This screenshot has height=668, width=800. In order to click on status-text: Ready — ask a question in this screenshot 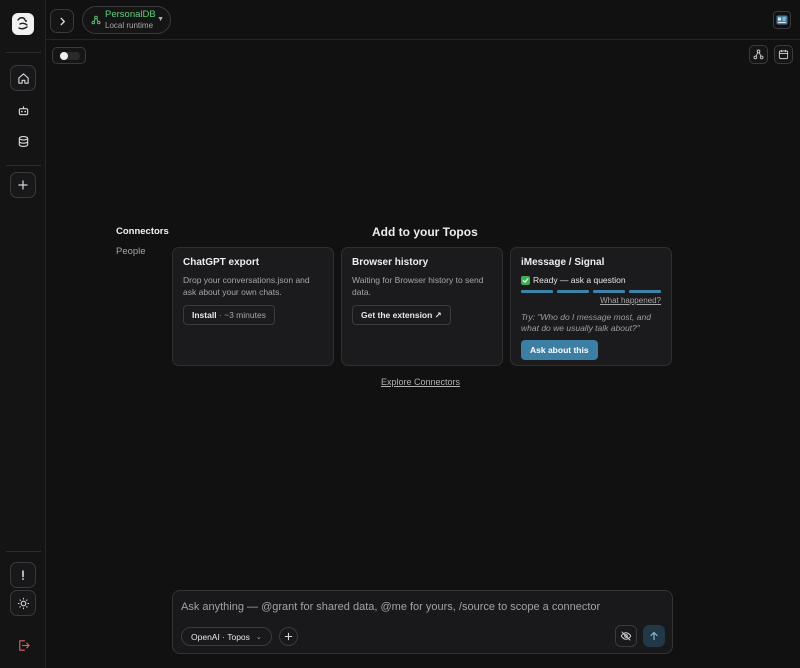, I will do `click(579, 280)`.